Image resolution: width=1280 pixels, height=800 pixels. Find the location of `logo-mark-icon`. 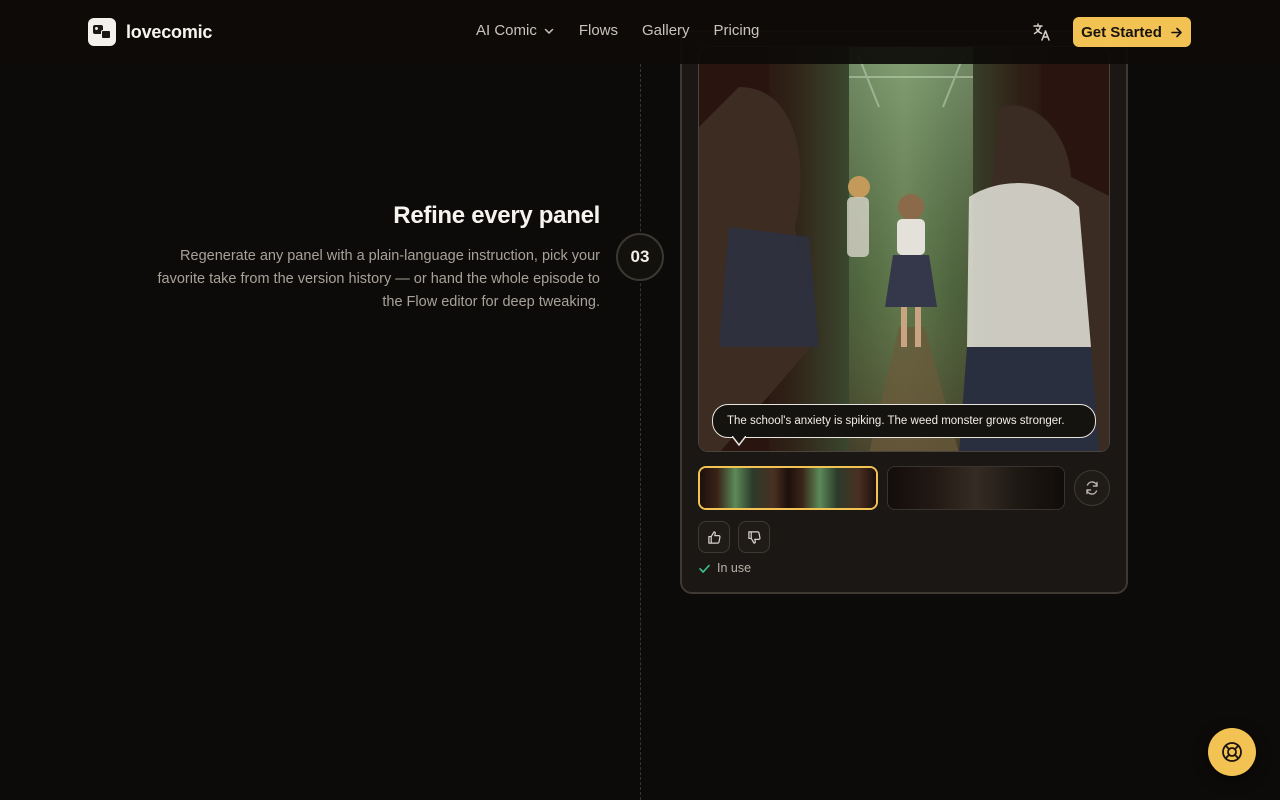

logo-mark-icon is located at coordinates (102, 32).